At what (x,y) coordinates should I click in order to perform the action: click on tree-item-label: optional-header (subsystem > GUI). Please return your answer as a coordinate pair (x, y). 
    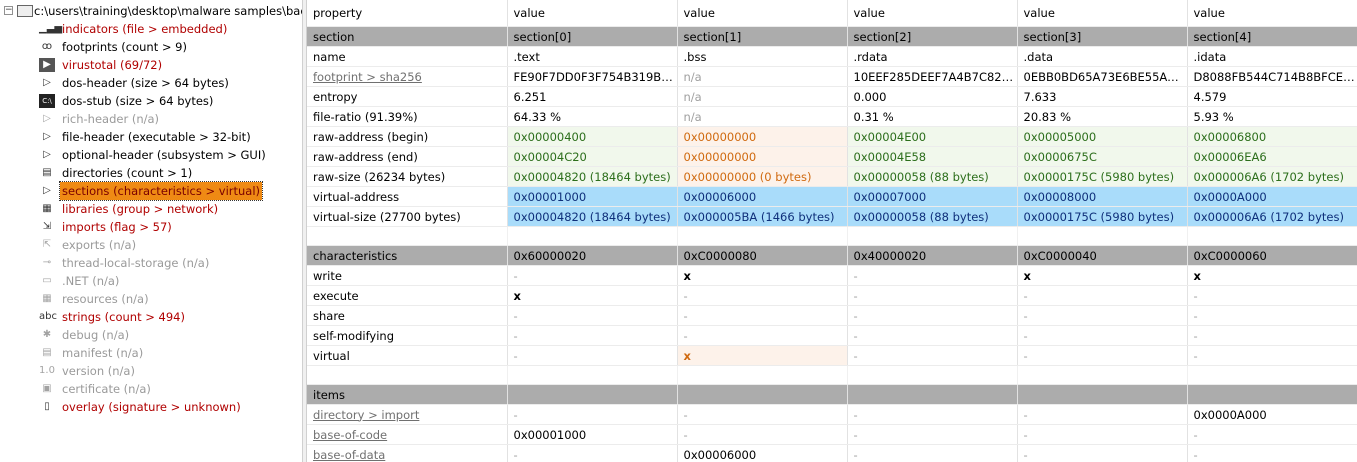
    Looking at the image, I should click on (164, 155).